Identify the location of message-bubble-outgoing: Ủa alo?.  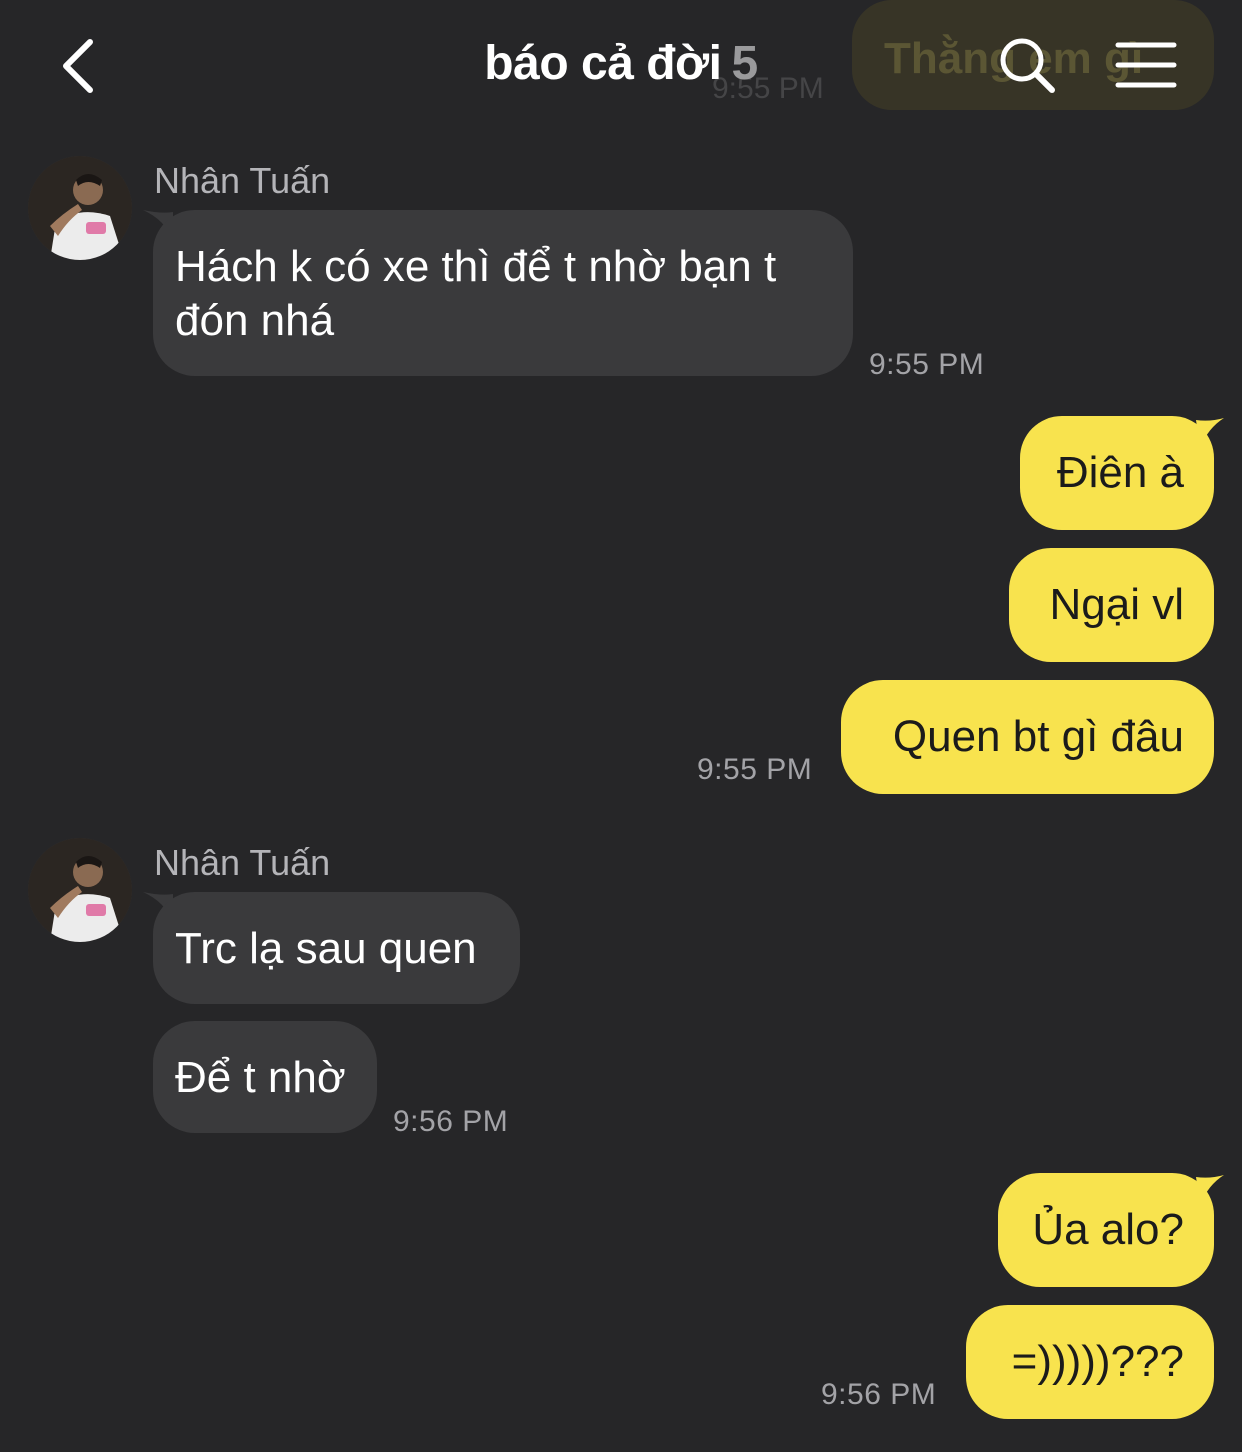
(1106, 1230).